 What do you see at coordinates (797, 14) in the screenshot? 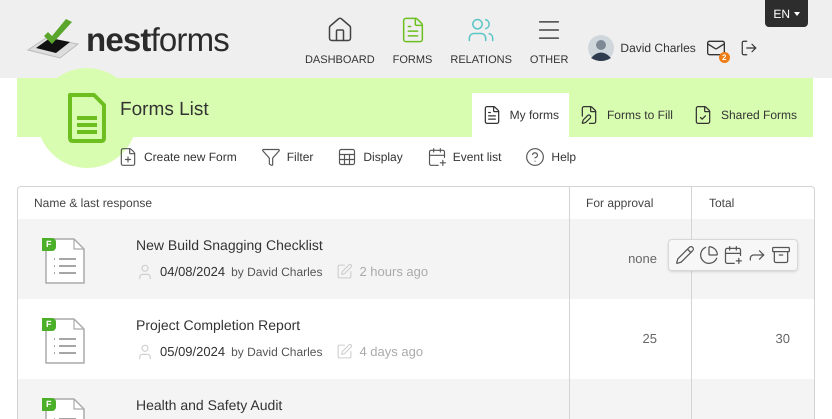
I see `caret-icon` at bounding box center [797, 14].